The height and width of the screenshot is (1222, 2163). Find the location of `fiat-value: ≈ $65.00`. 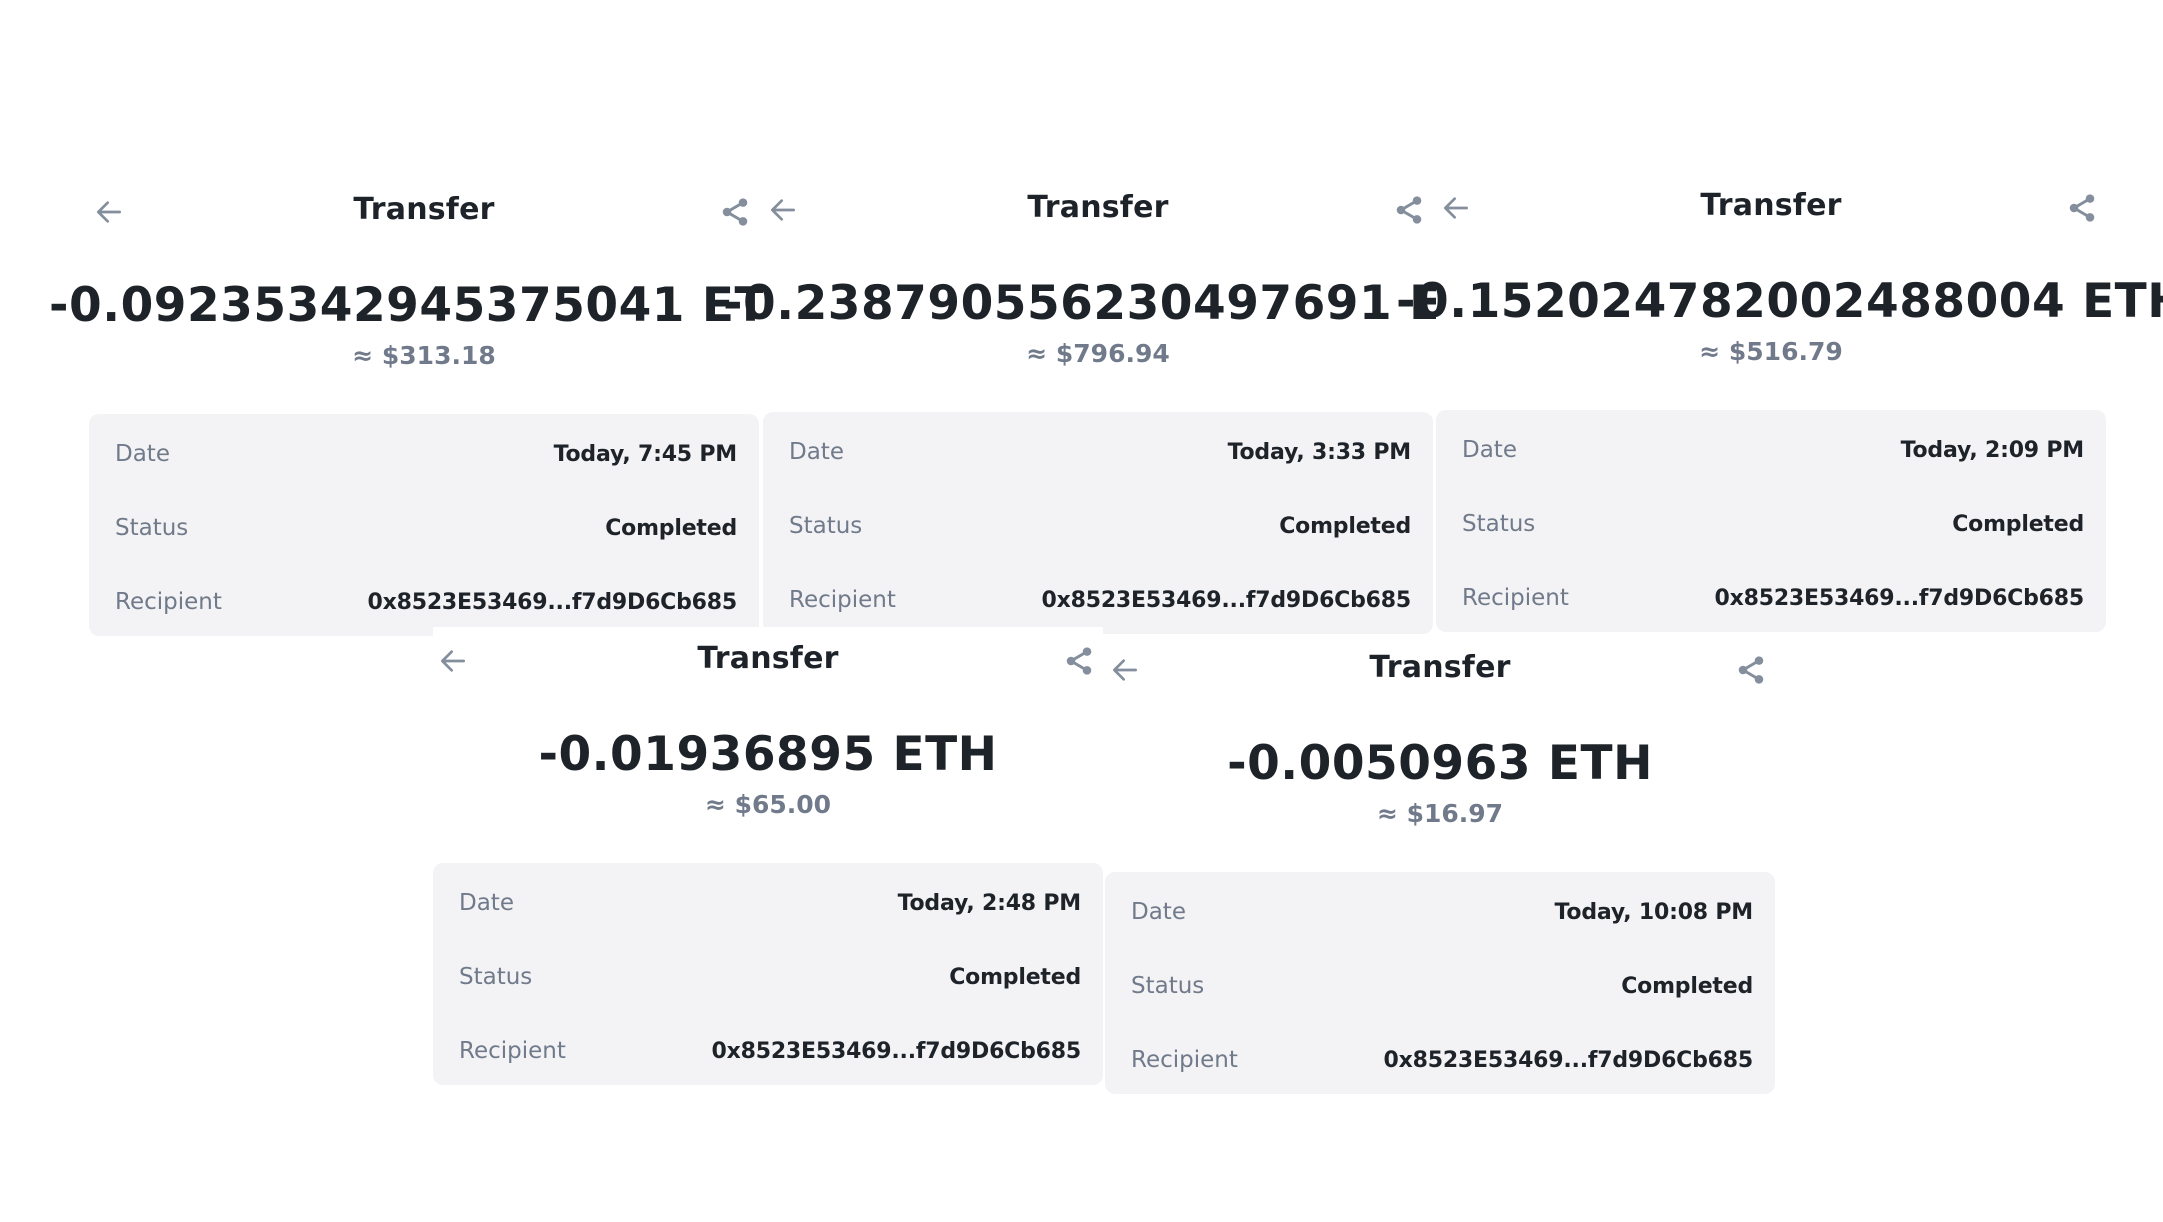

fiat-value: ≈ $65.00 is located at coordinates (768, 804).